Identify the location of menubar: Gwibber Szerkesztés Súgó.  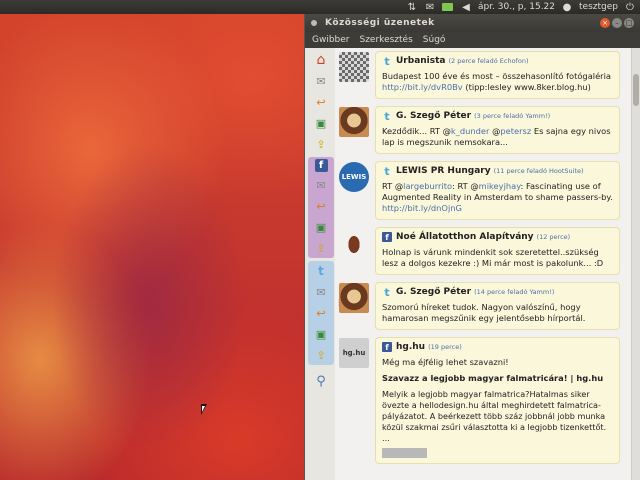
(472, 40).